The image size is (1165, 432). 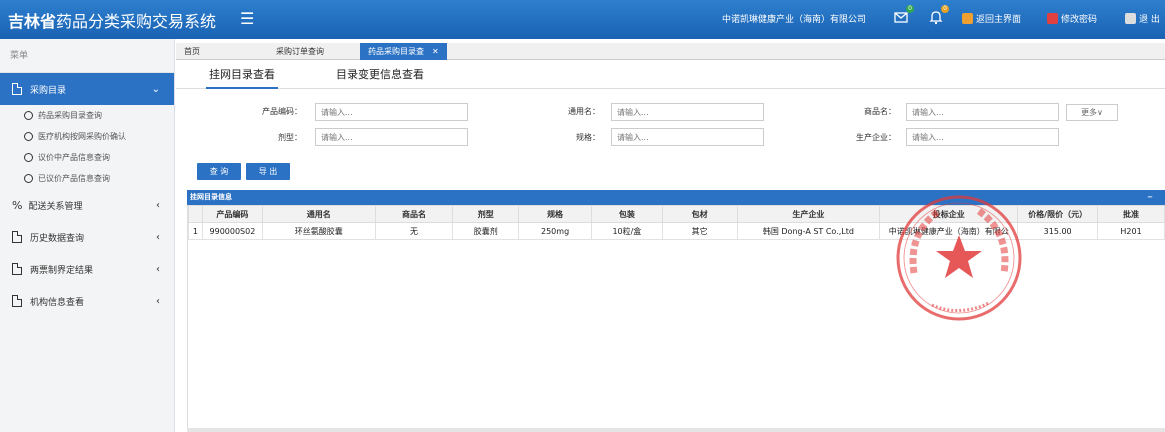 I want to click on table-cell: H201, so click(x=1131, y=231).